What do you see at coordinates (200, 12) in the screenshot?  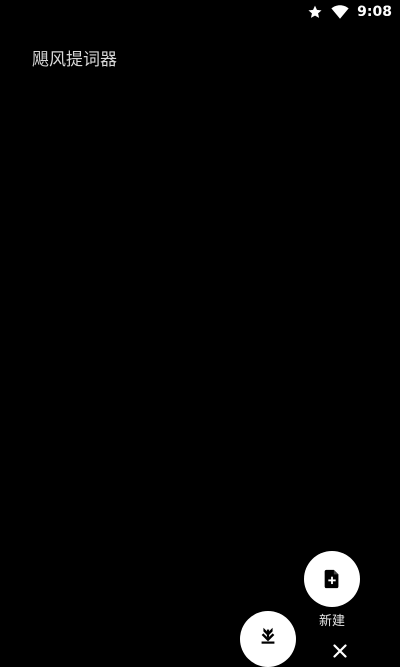 I see `status-bar: 9:08` at bounding box center [200, 12].